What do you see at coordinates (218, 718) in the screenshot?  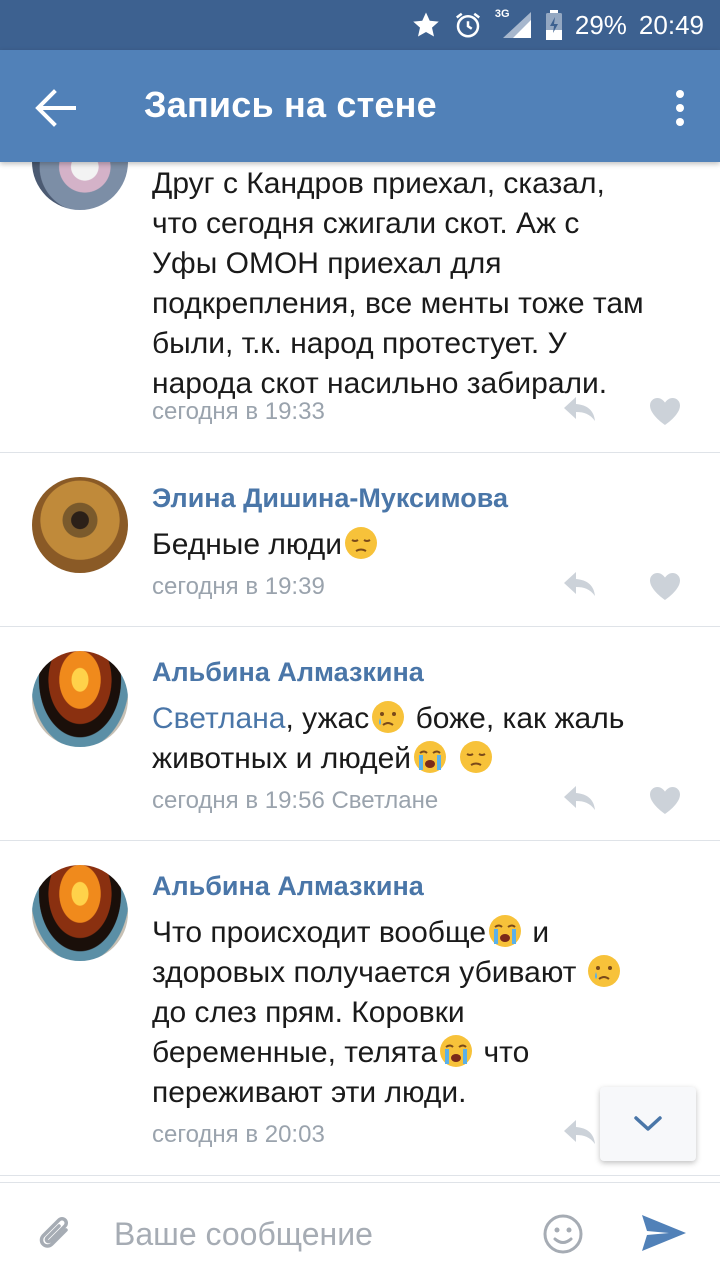 I see `mention-link: Светлана` at bounding box center [218, 718].